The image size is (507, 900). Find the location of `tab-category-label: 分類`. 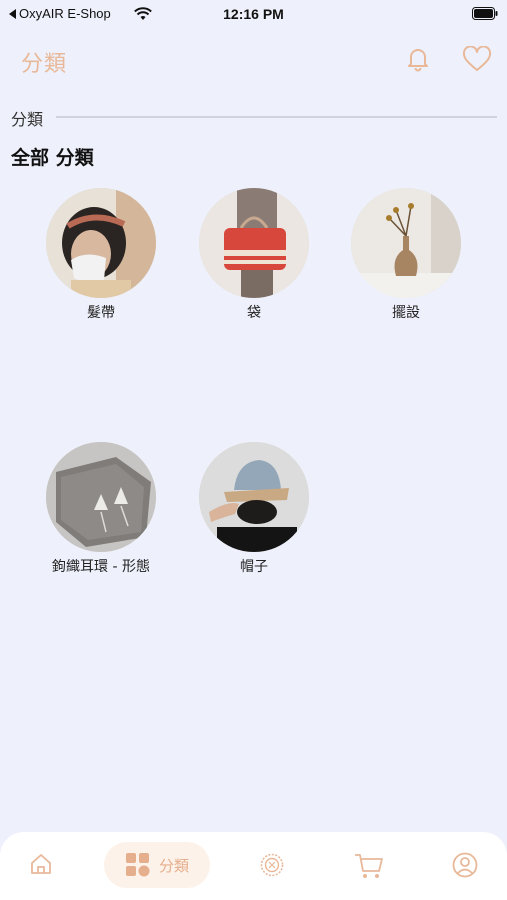

tab-category-label: 分類 is located at coordinates (173, 865).